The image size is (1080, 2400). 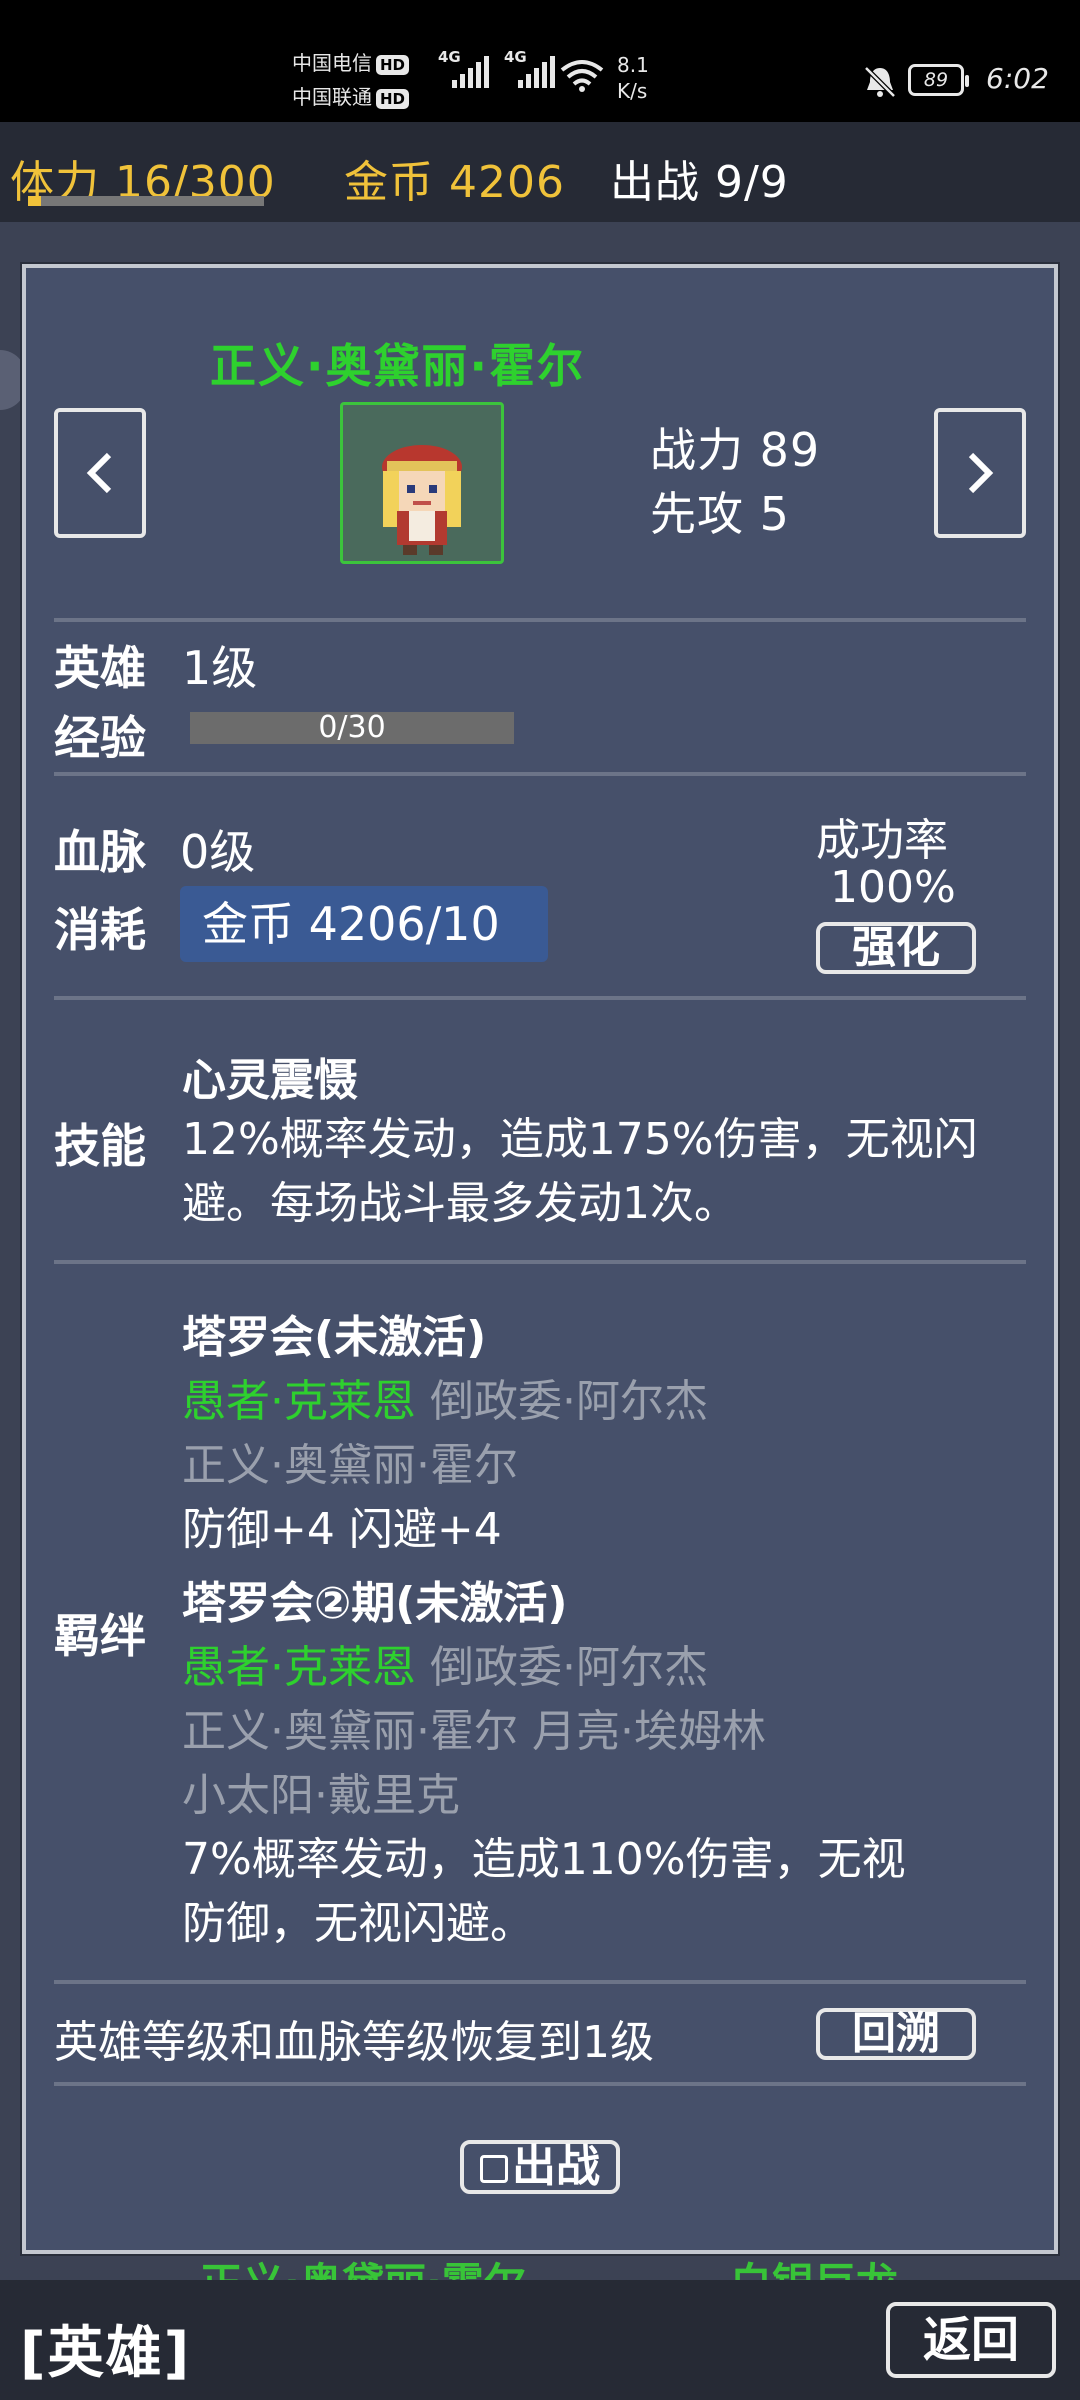 I want to click on signal-icon-1: 4G, so click(x=463, y=68).